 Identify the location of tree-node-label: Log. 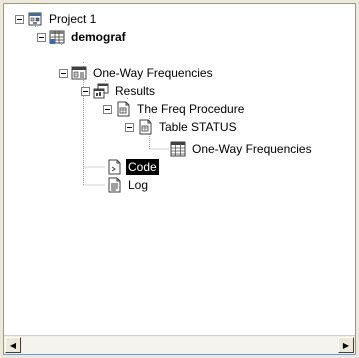
(138, 185).